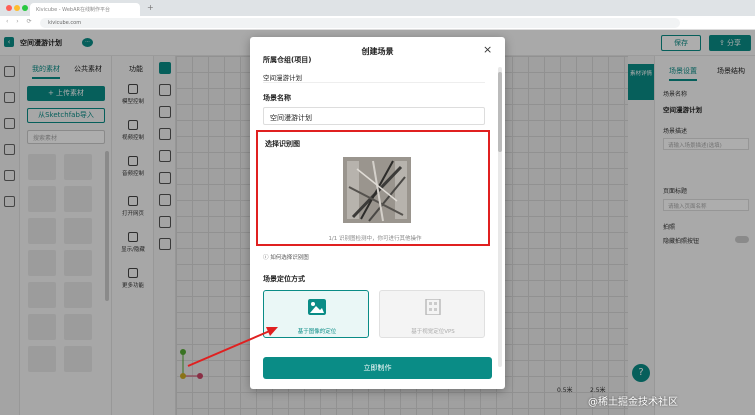  Describe the element at coordinates (85, 9) in the screenshot. I see `browser-tab: Kivicube - WebAR在线制作平台` at that location.